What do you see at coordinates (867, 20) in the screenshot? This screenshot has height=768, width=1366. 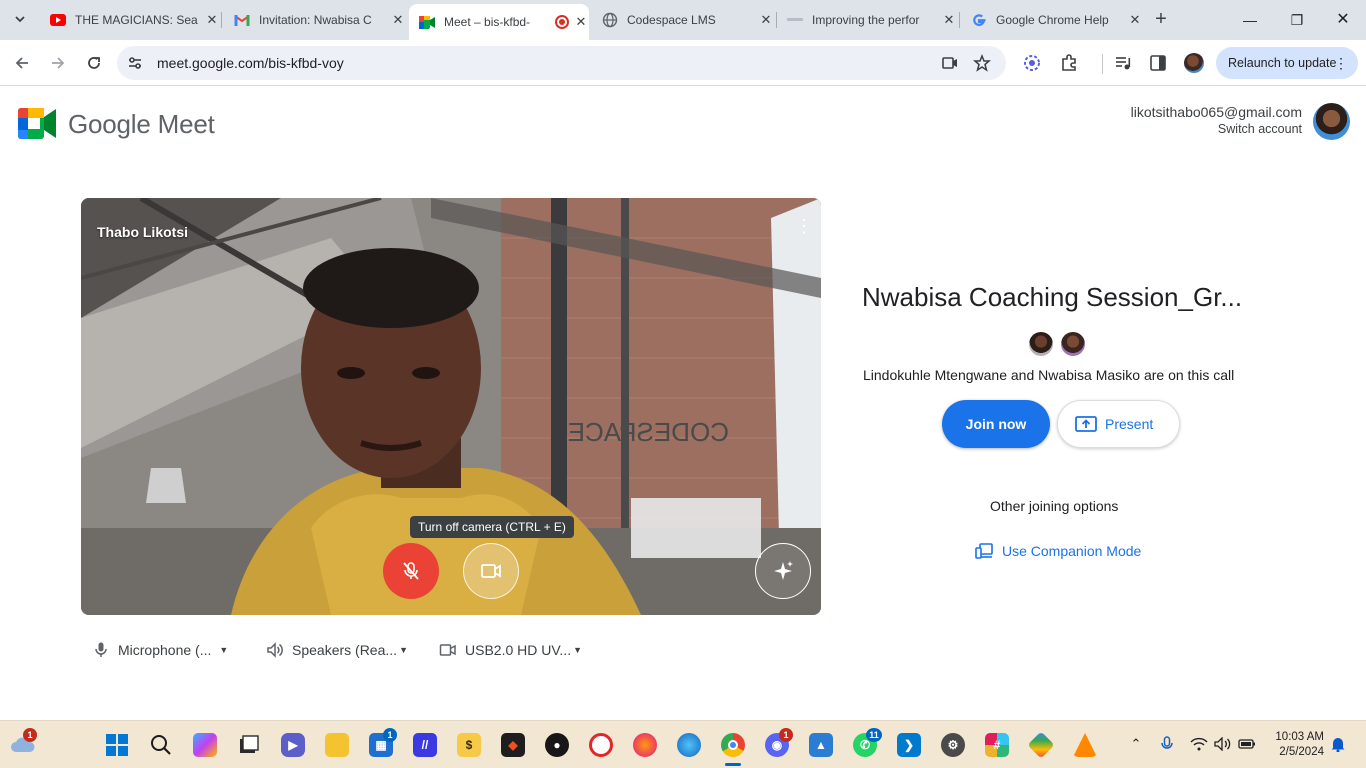 I see `tab-improving: Improving the perfor ✕` at bounding box center [867, 20].